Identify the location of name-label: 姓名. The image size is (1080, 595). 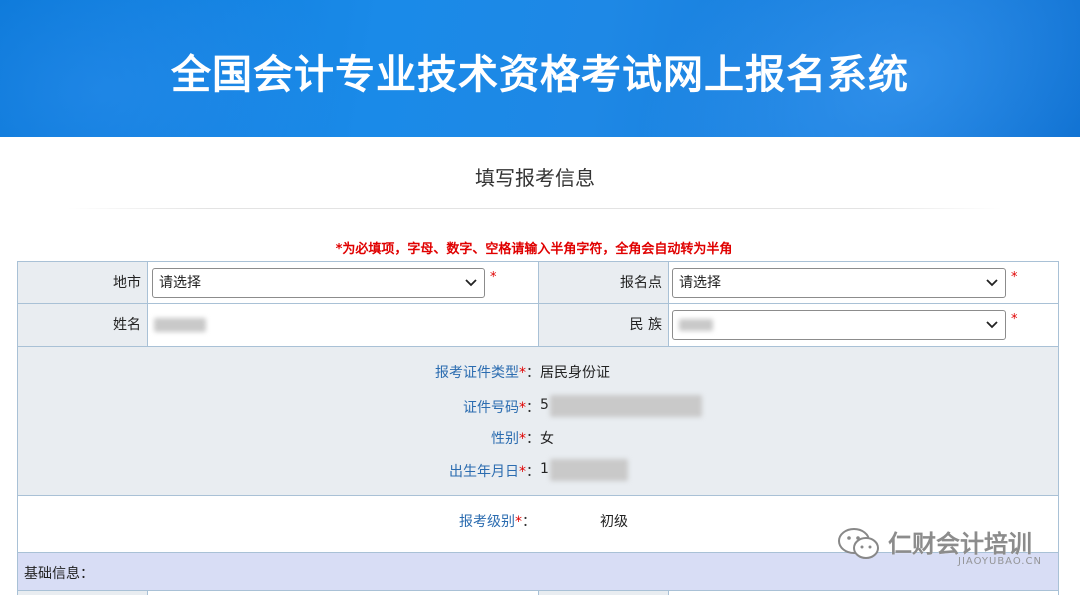
(82, 325).